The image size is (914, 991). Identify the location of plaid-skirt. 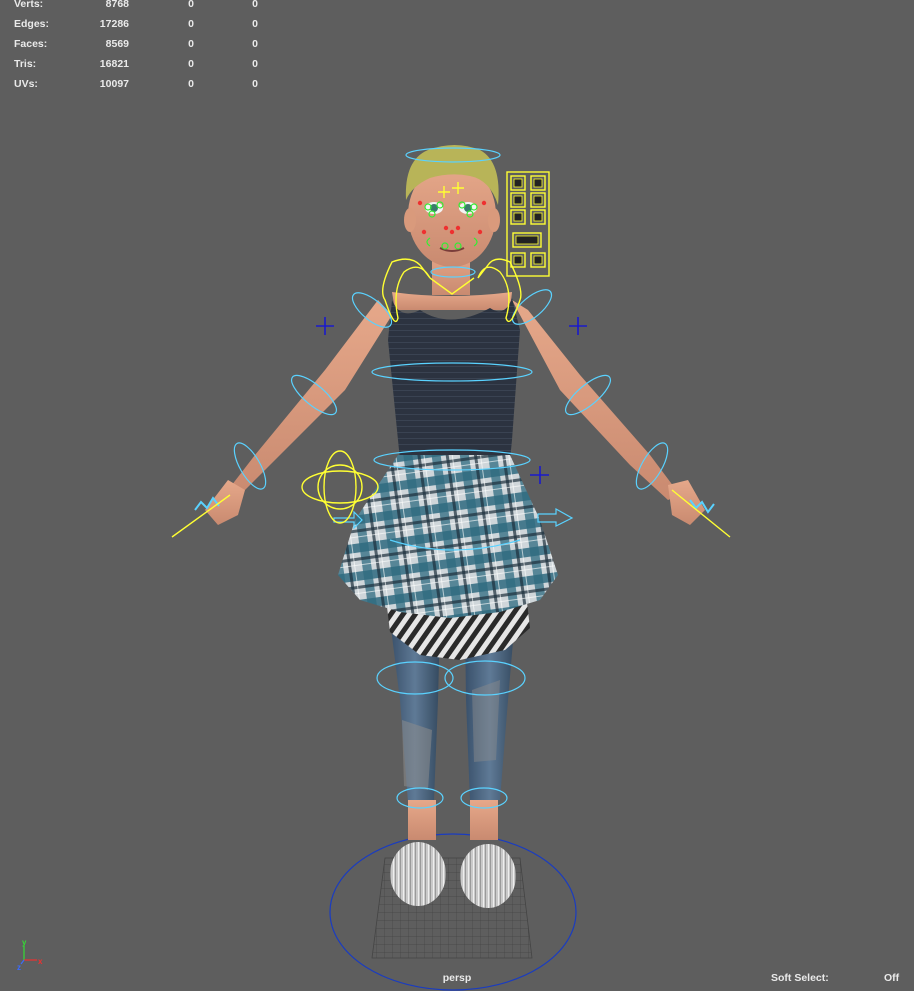
(448, 536).